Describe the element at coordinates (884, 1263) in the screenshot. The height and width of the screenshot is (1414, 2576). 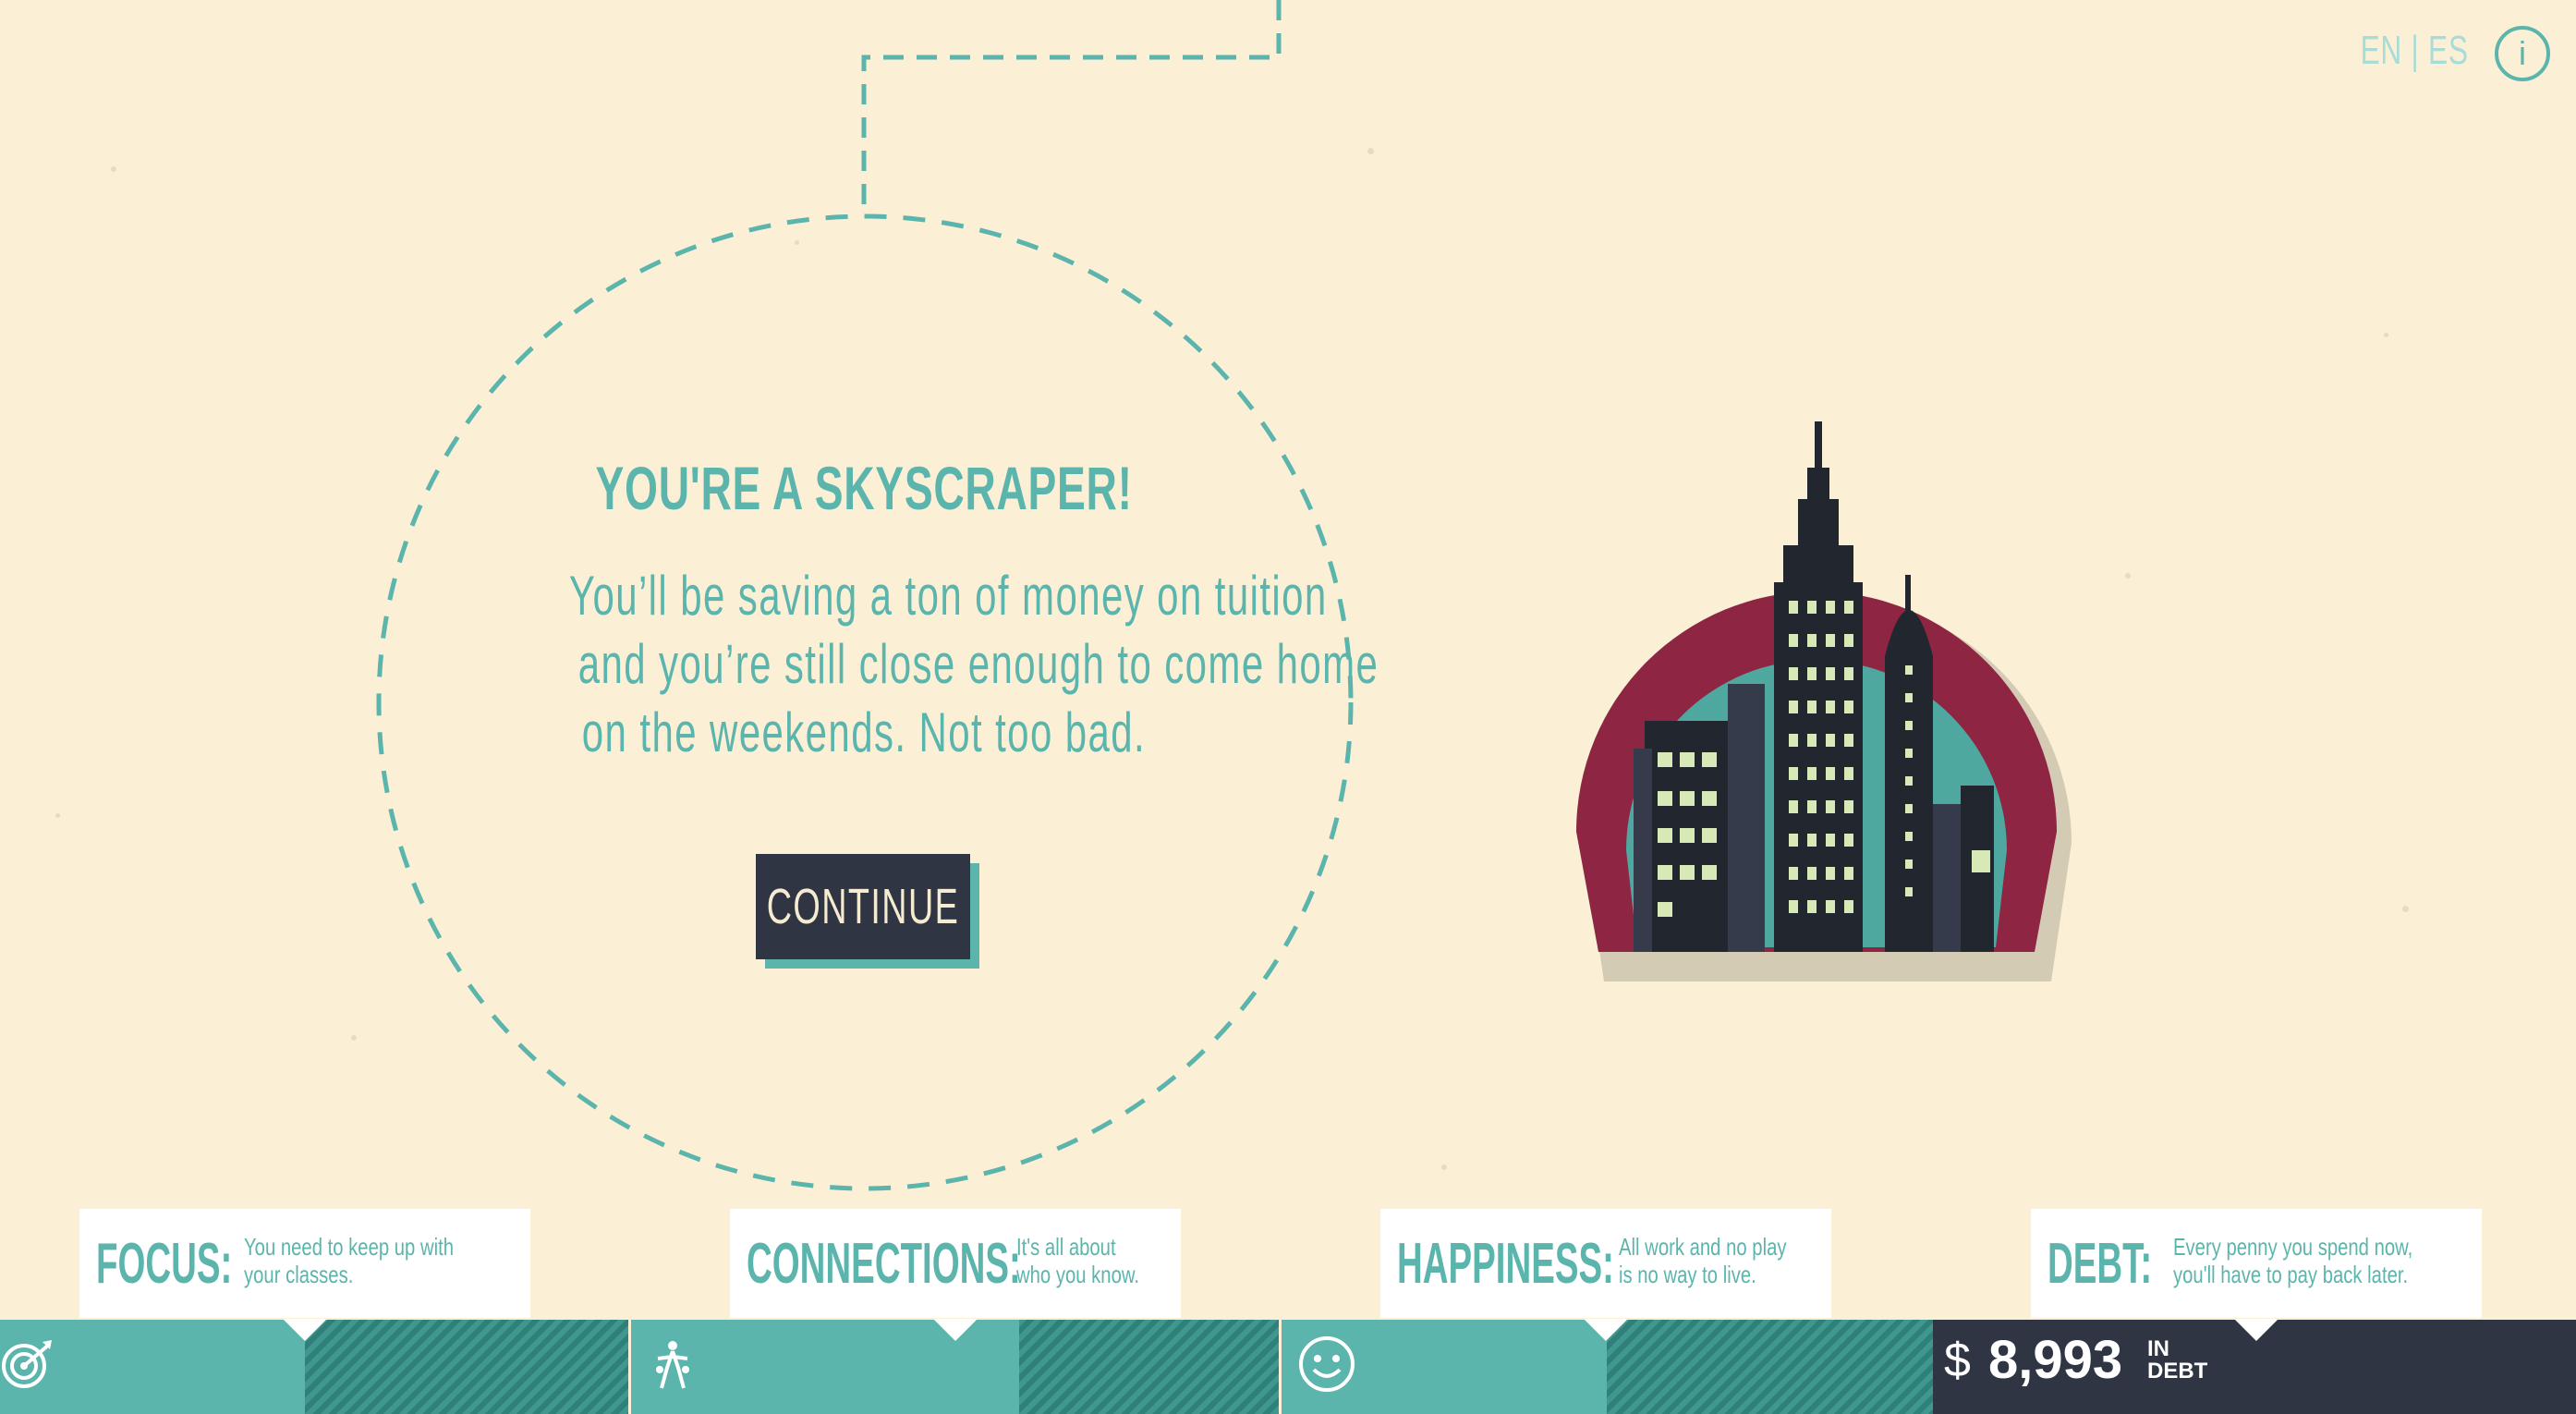
I see `card-label: CONNECTIONS:` at that location.